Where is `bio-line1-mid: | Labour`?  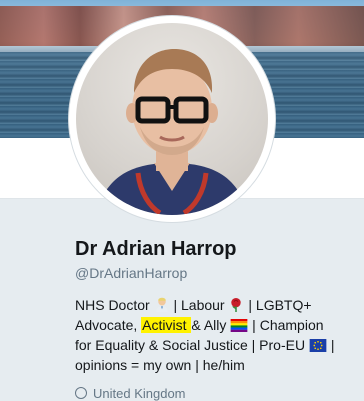 bio-line1-mid: | Labour is located at coordinates (201, 305).